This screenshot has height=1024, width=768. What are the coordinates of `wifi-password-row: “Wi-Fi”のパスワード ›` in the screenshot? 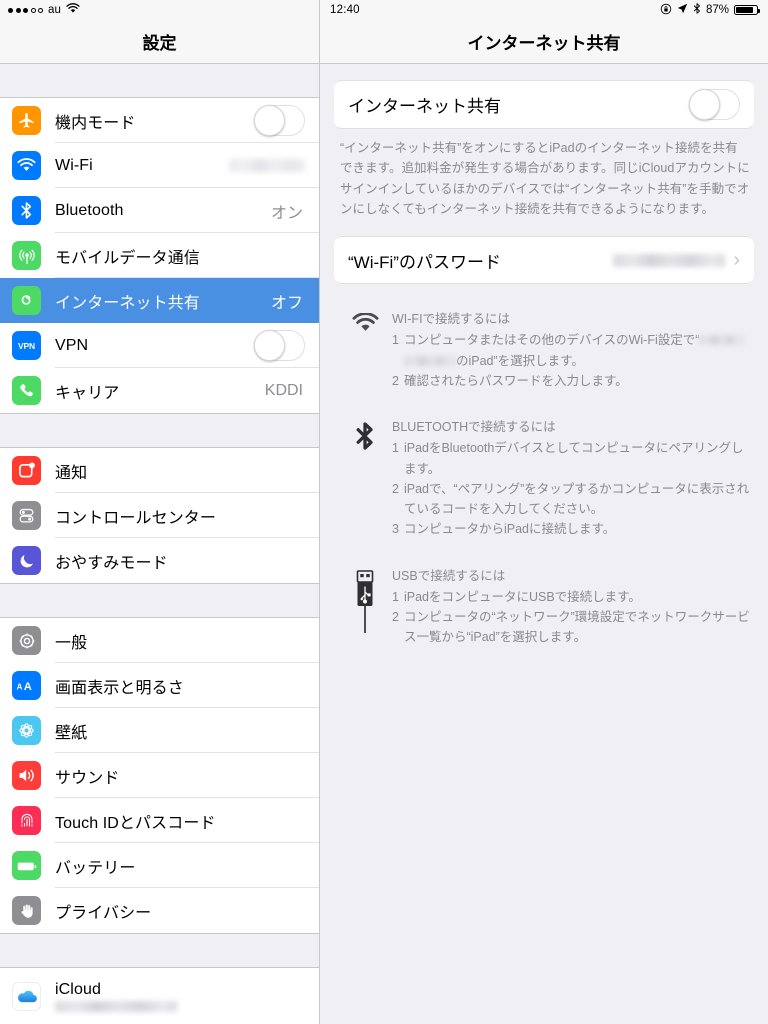 It's located at (544, 260).